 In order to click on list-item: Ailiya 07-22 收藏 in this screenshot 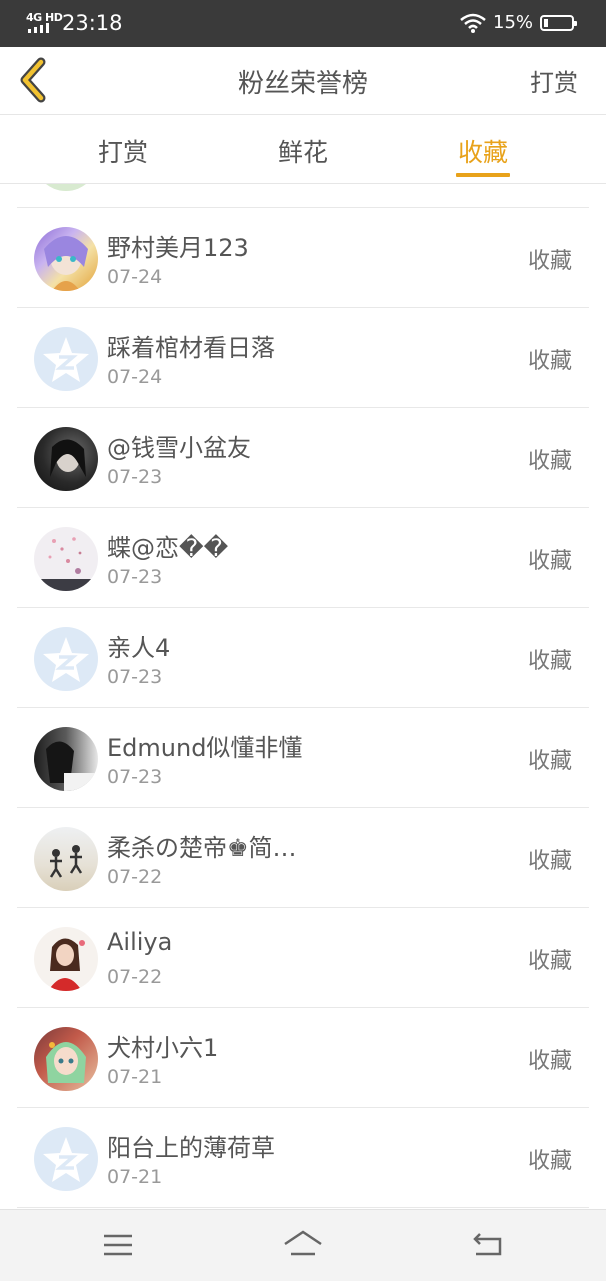, I will do `click(303, 958)`.